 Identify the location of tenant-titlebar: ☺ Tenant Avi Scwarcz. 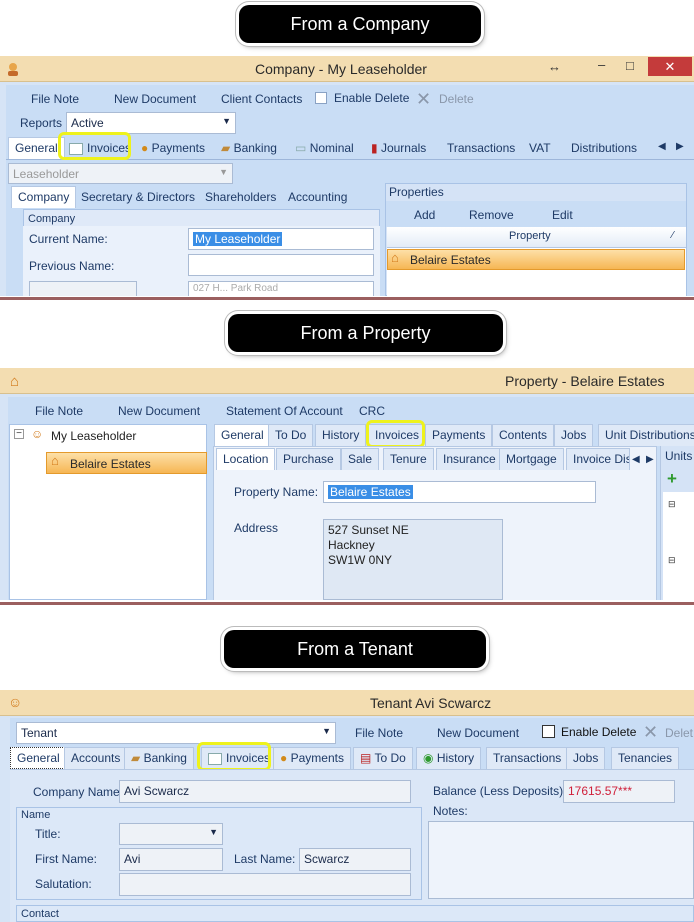
(347, 703).